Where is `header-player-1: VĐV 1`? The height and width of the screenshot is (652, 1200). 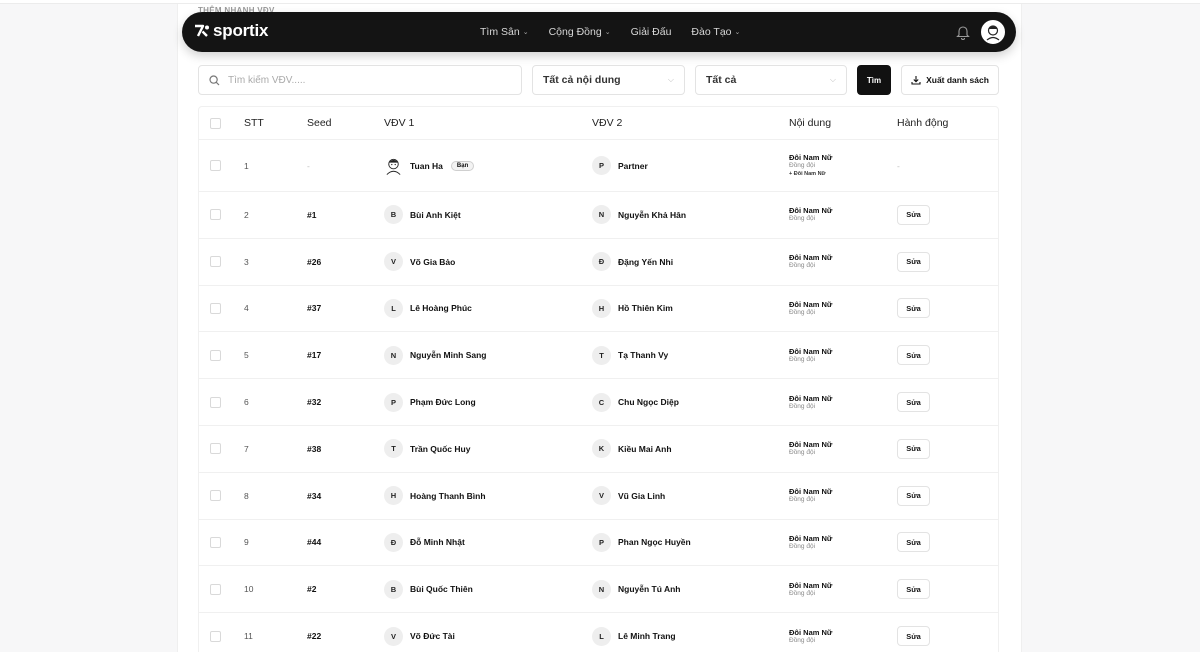
header-player-1: VĐV 1 is located at coordinates (399, 123).